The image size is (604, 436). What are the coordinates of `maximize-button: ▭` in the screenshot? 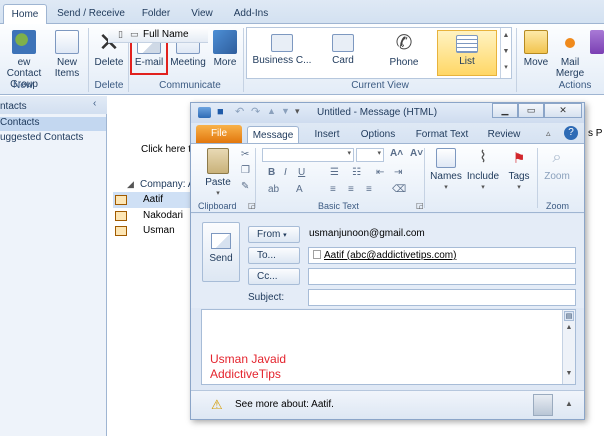 It's located at (531, 110).